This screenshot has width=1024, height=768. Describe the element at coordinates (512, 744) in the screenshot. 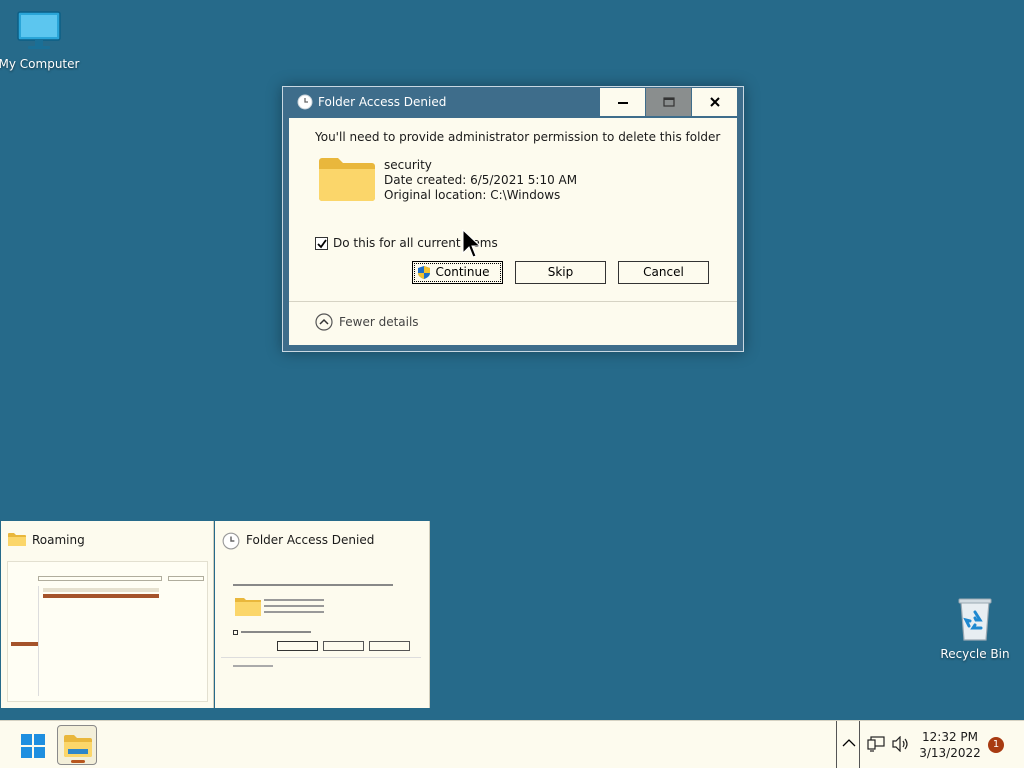

I see `taskbar: 12:32 PM 3/13/2022 1` at that location.